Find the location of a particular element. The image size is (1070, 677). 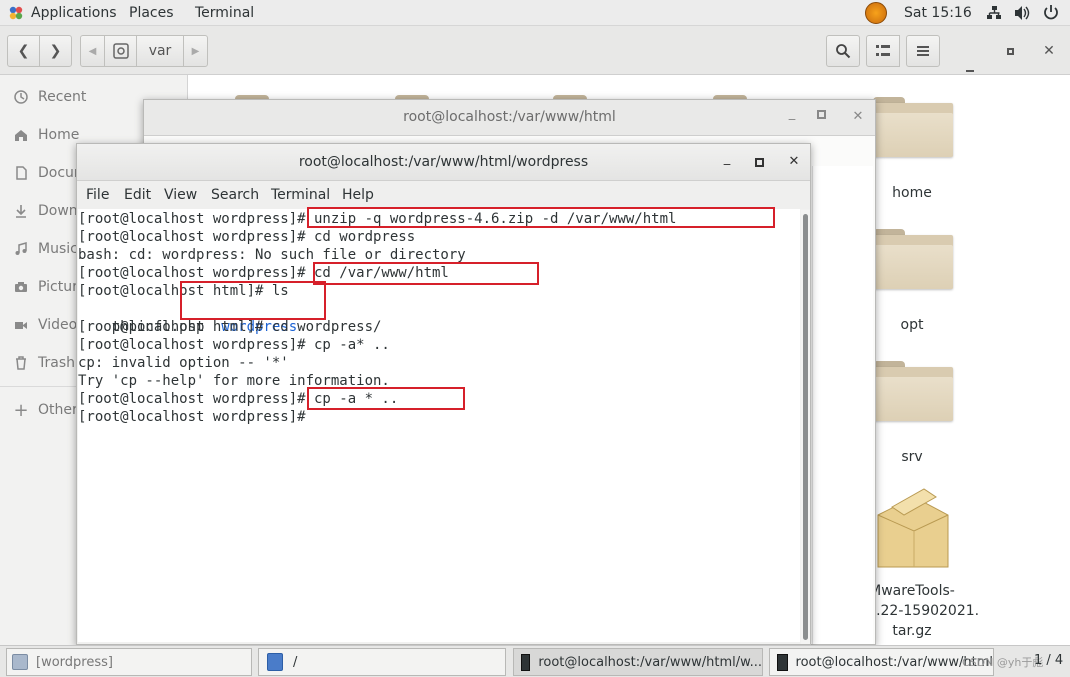

triangle-left-icon: ◀ is located at coordinates (92, 51).